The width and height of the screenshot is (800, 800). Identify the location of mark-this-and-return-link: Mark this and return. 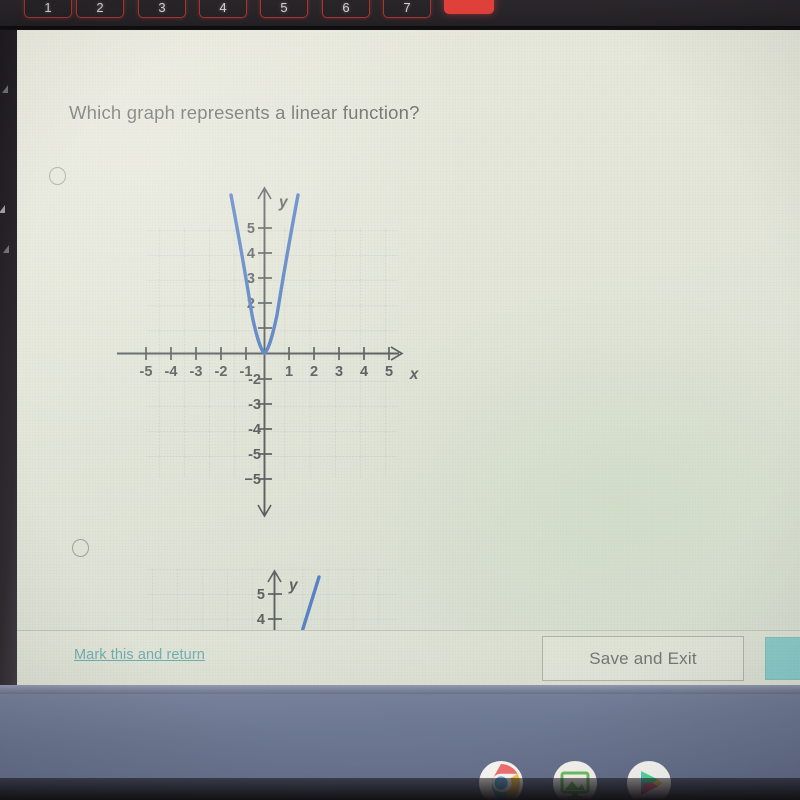
(139, 655).